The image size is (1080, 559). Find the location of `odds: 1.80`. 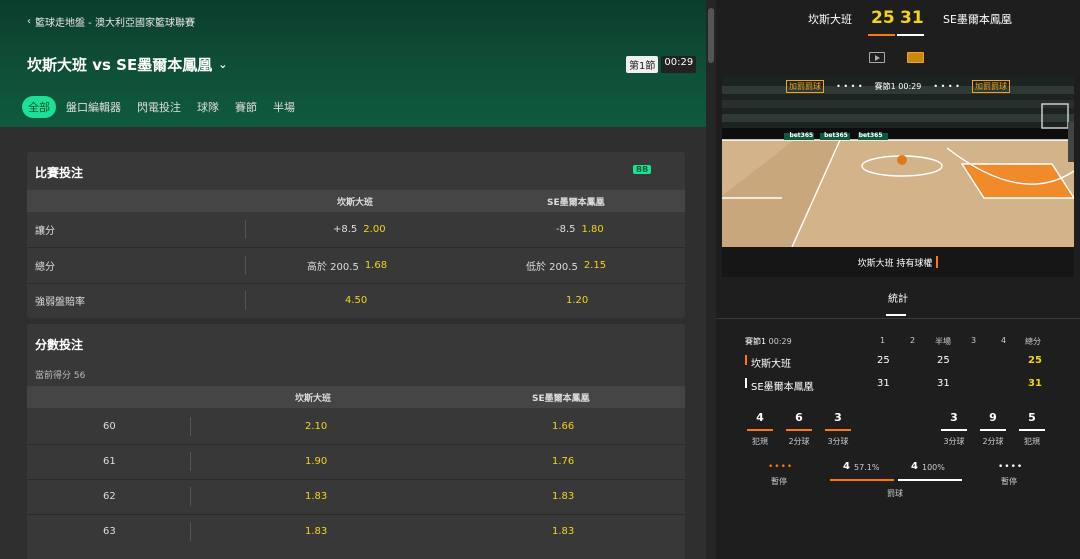

odds: 1.80 is located at coordinates (592, 229).